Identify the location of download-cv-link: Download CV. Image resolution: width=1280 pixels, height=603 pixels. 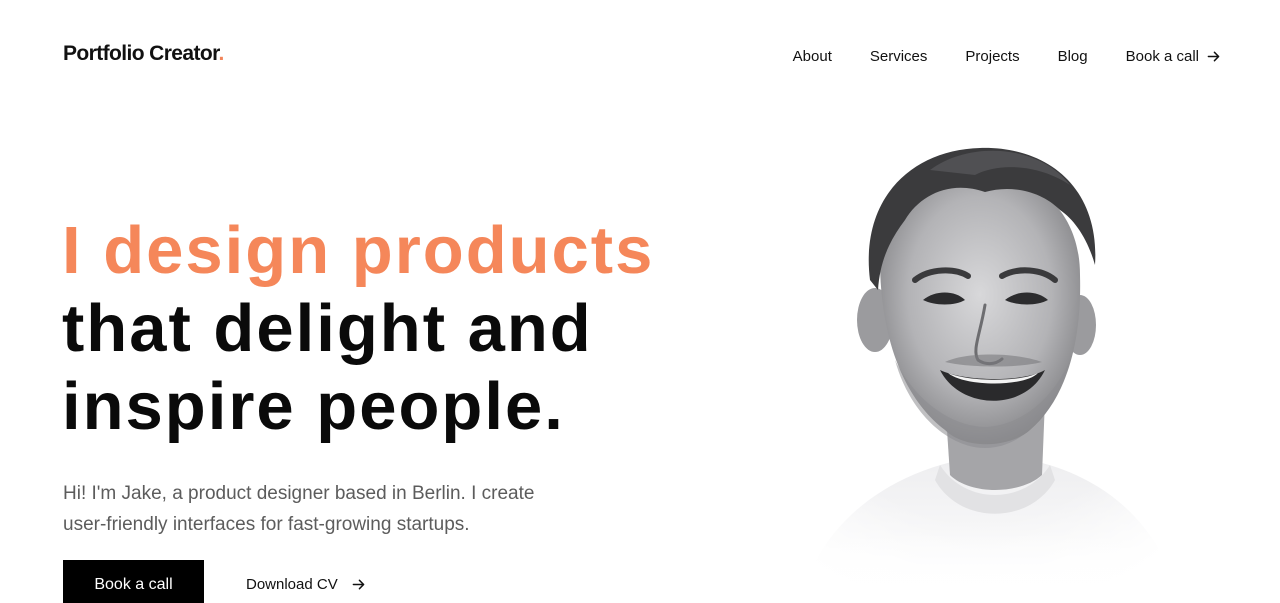
(305, 584).